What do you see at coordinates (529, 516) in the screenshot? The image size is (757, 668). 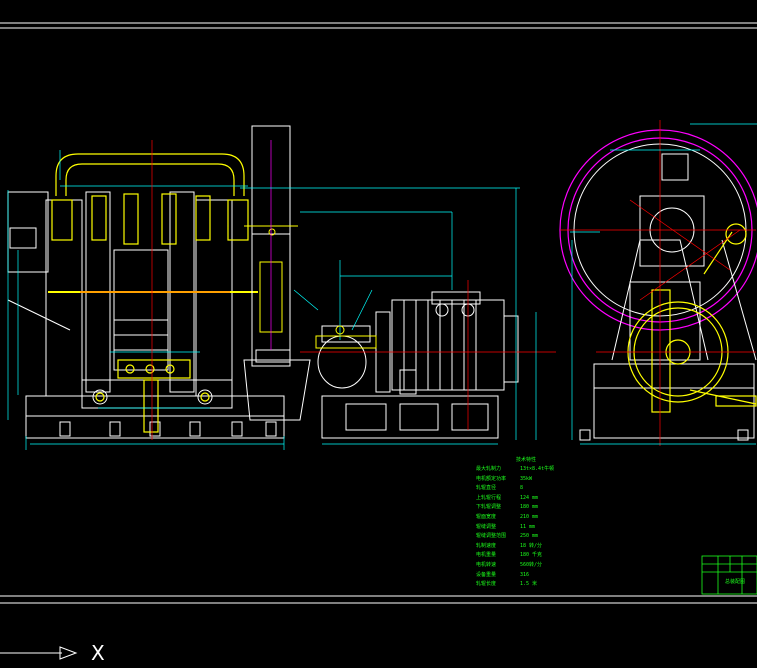 I see `spec-value: 210 mm` at bounding box center [529, 516].